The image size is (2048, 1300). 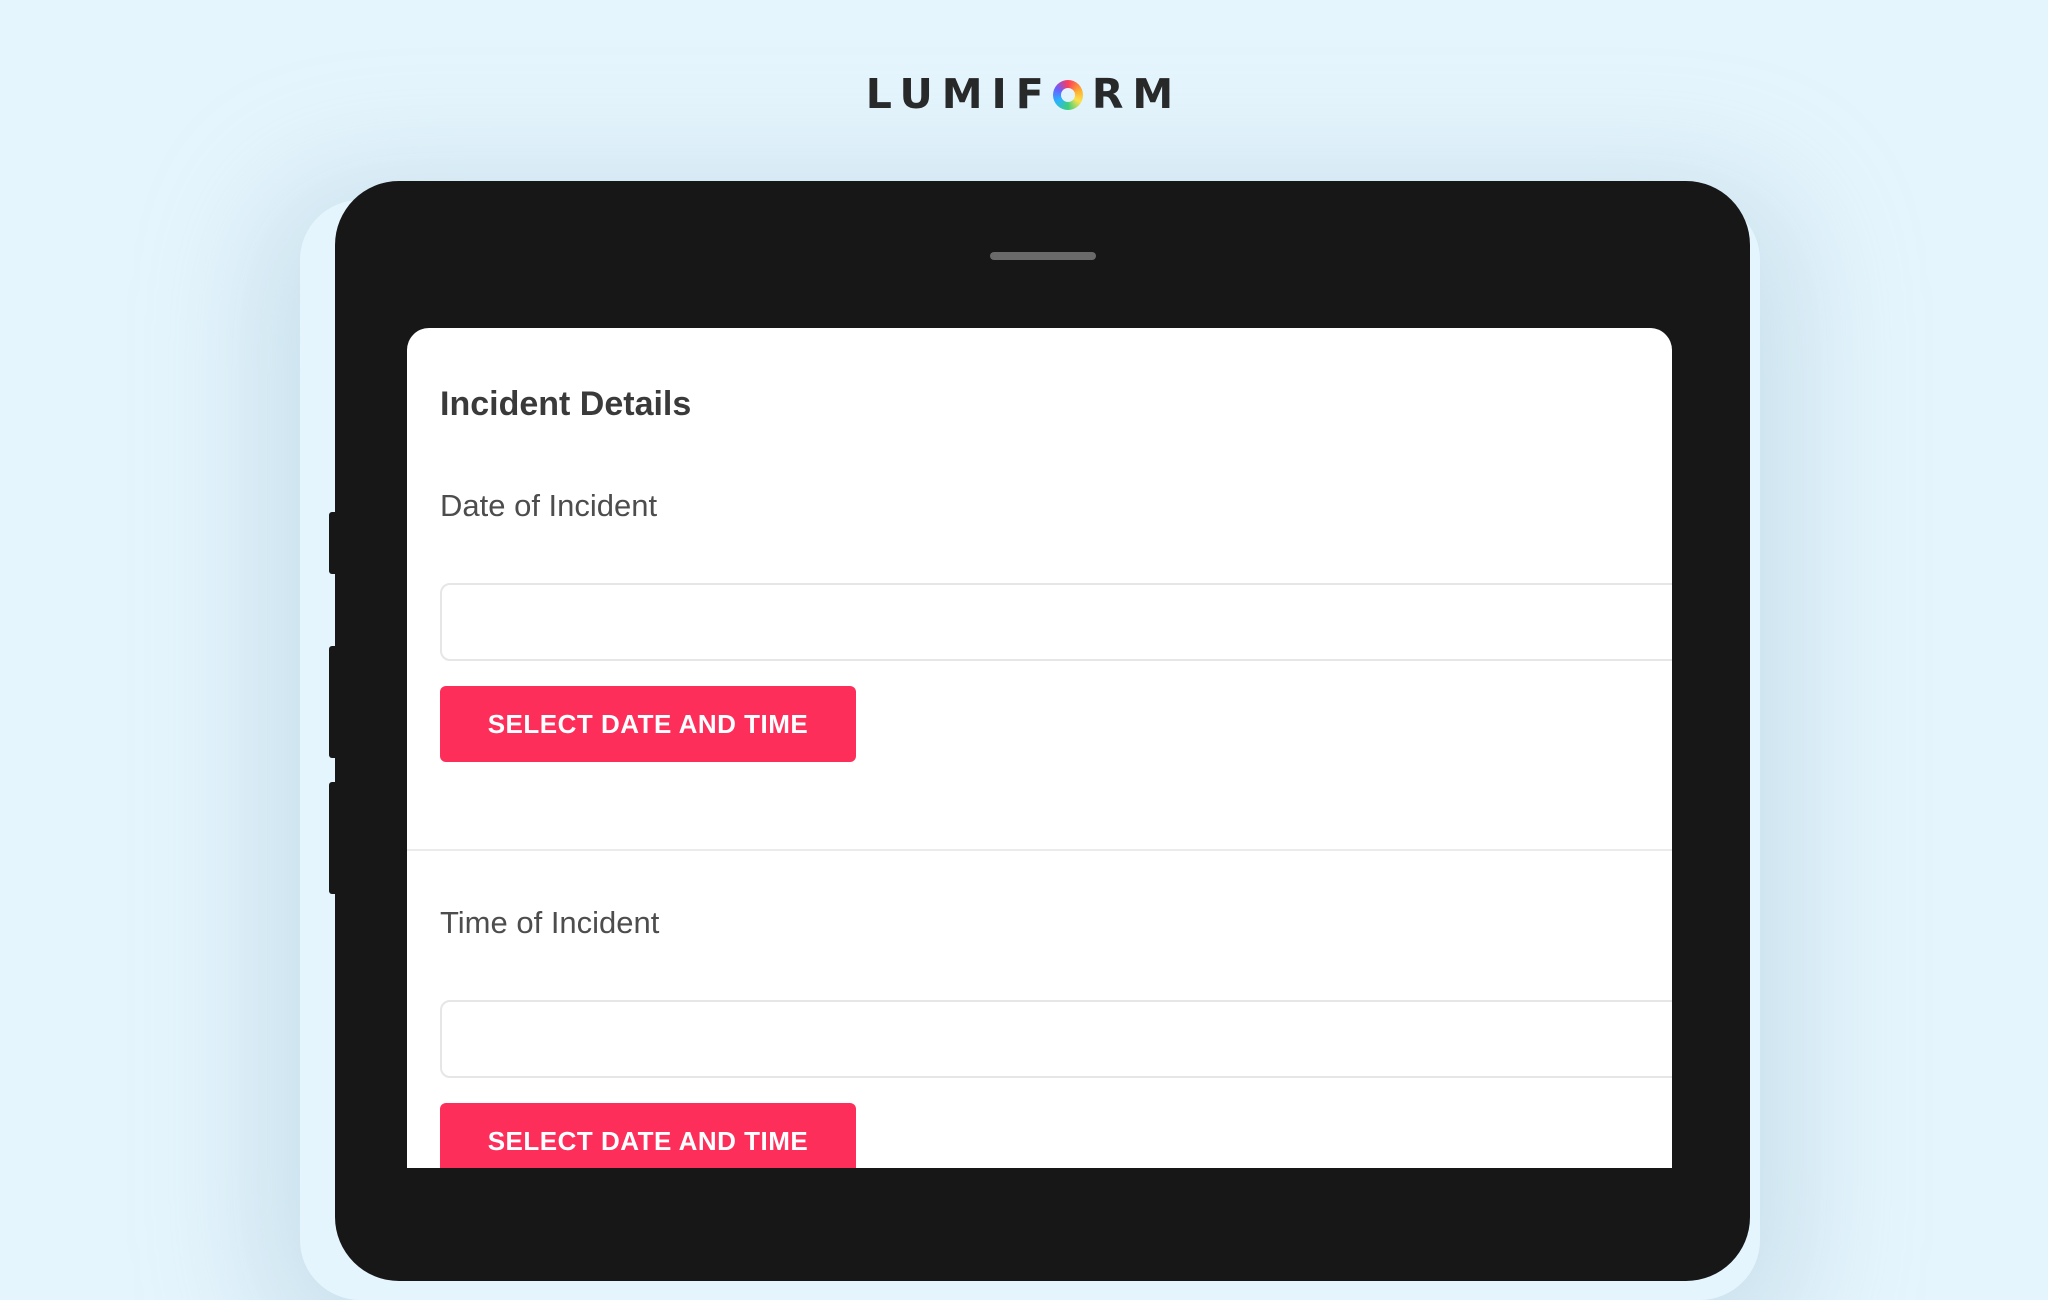 What do you see at coordinates (1039, 850) in the screenshot?
I see `field-divider` at bounding box center [1039, 850].